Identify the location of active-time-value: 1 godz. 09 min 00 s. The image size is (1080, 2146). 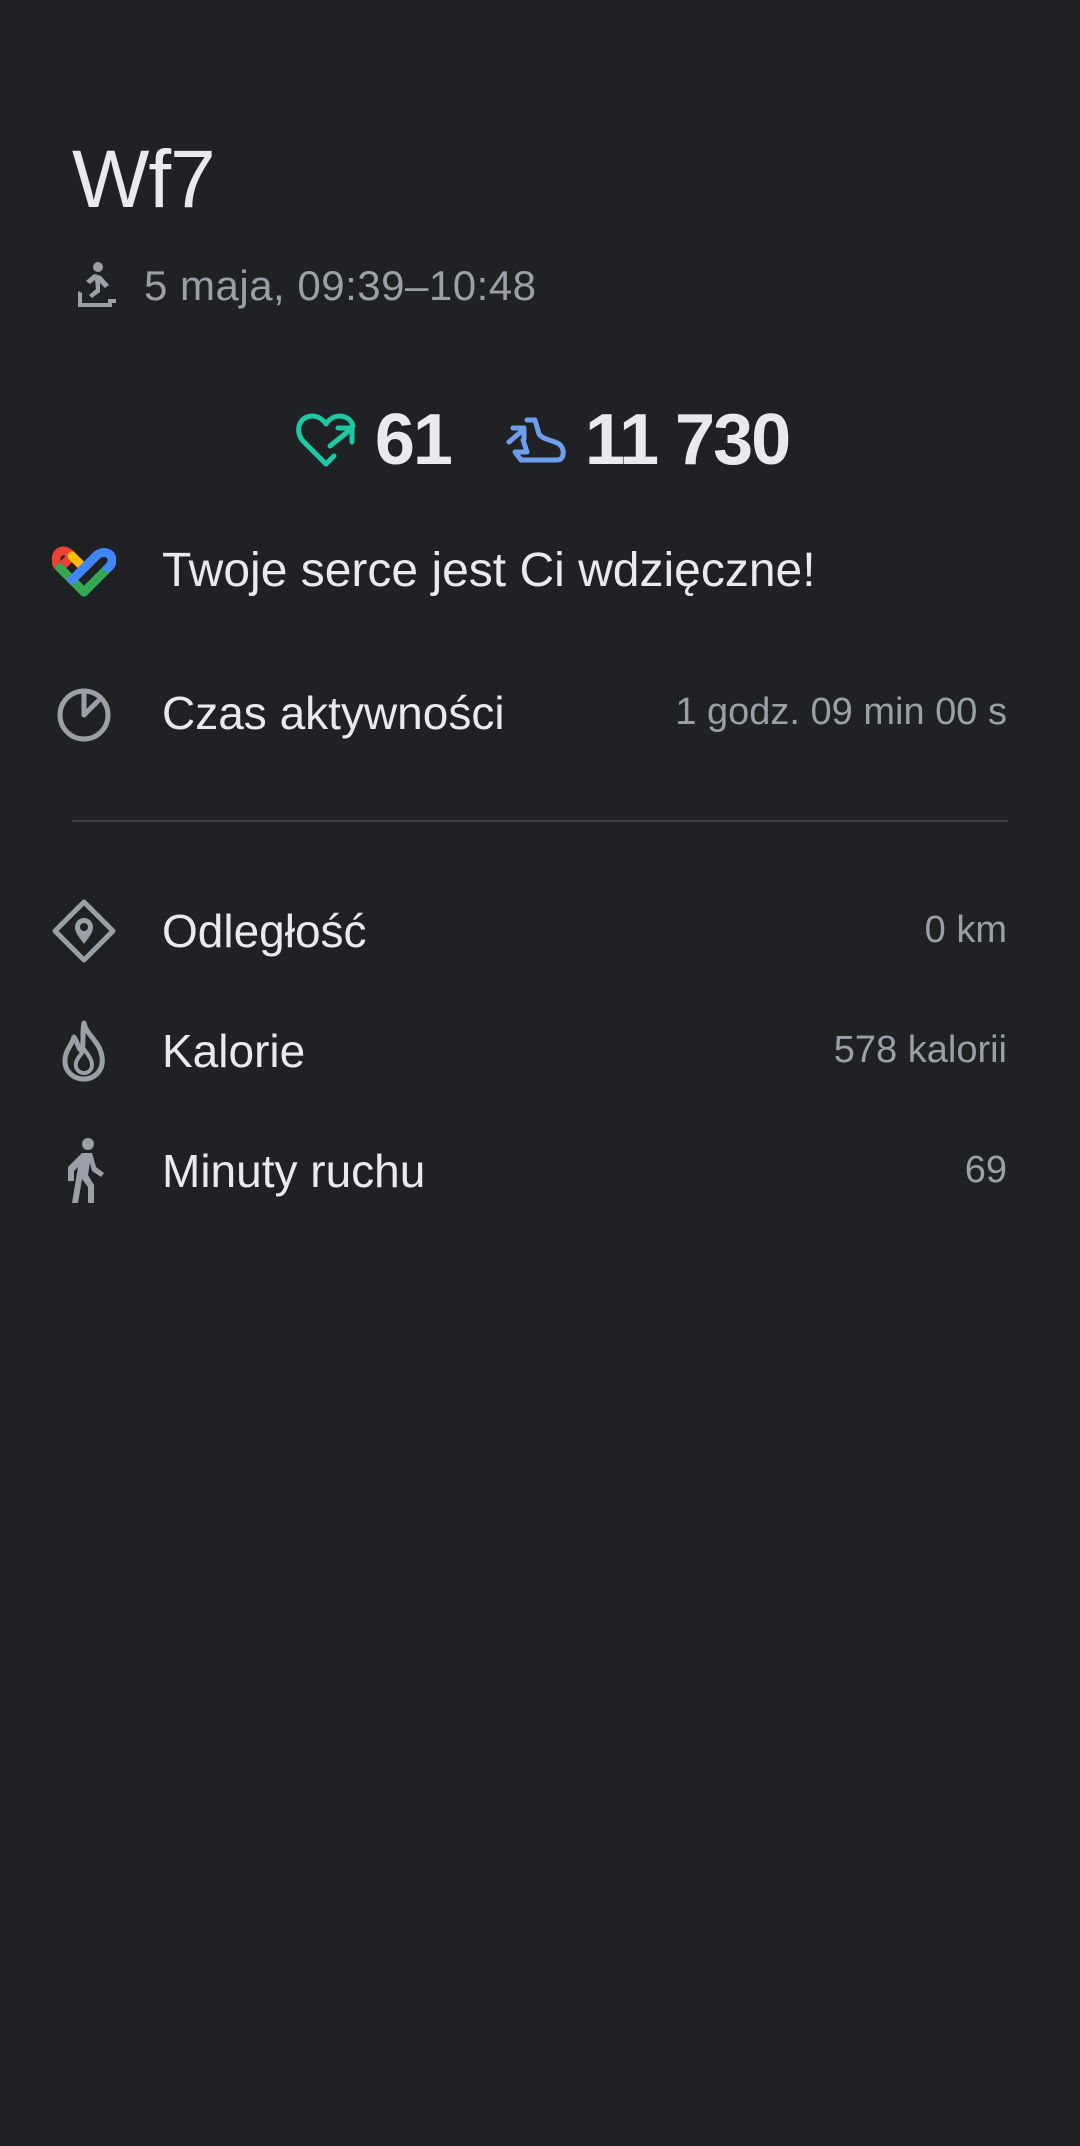
(841, 712).